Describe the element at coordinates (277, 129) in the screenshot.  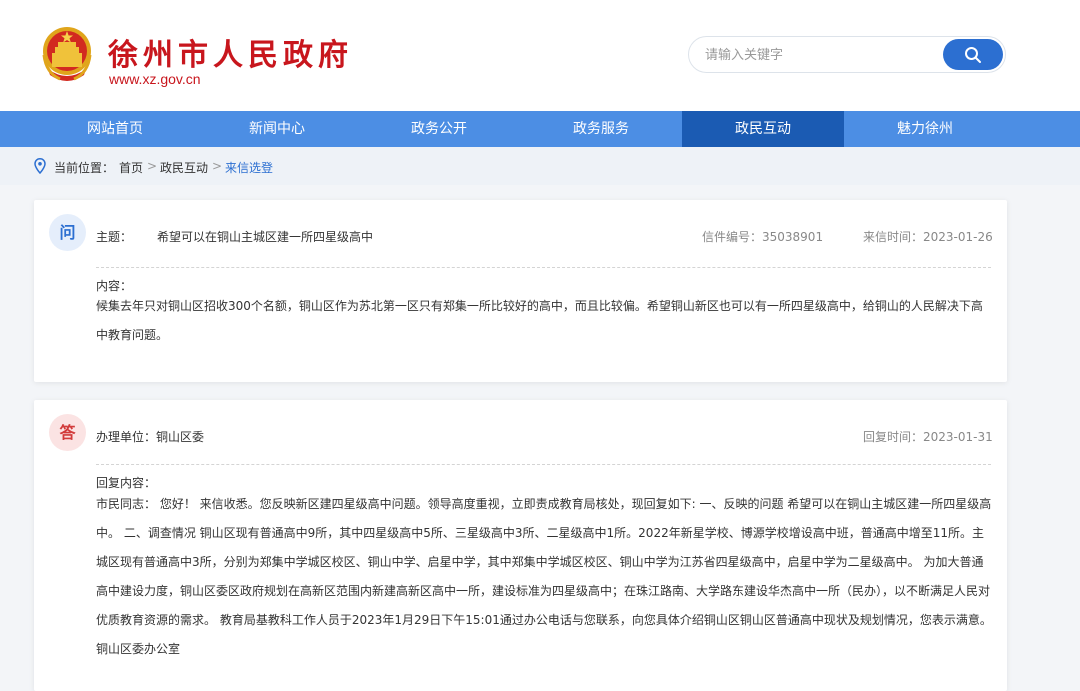
I see `nav-item-news: 新闻中心` at that location.